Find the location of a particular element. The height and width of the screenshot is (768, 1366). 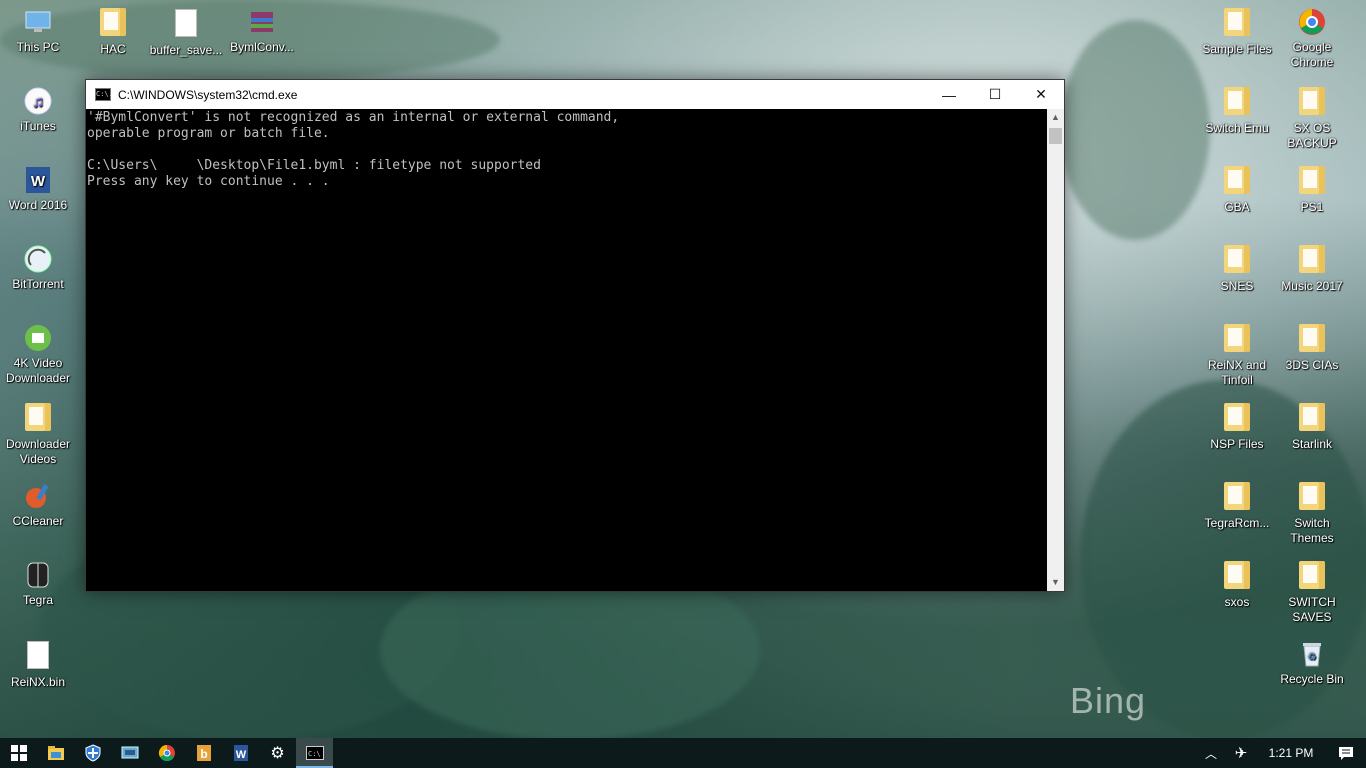

desktop-icon-label: iTunes is located at coordinates (38, 126).